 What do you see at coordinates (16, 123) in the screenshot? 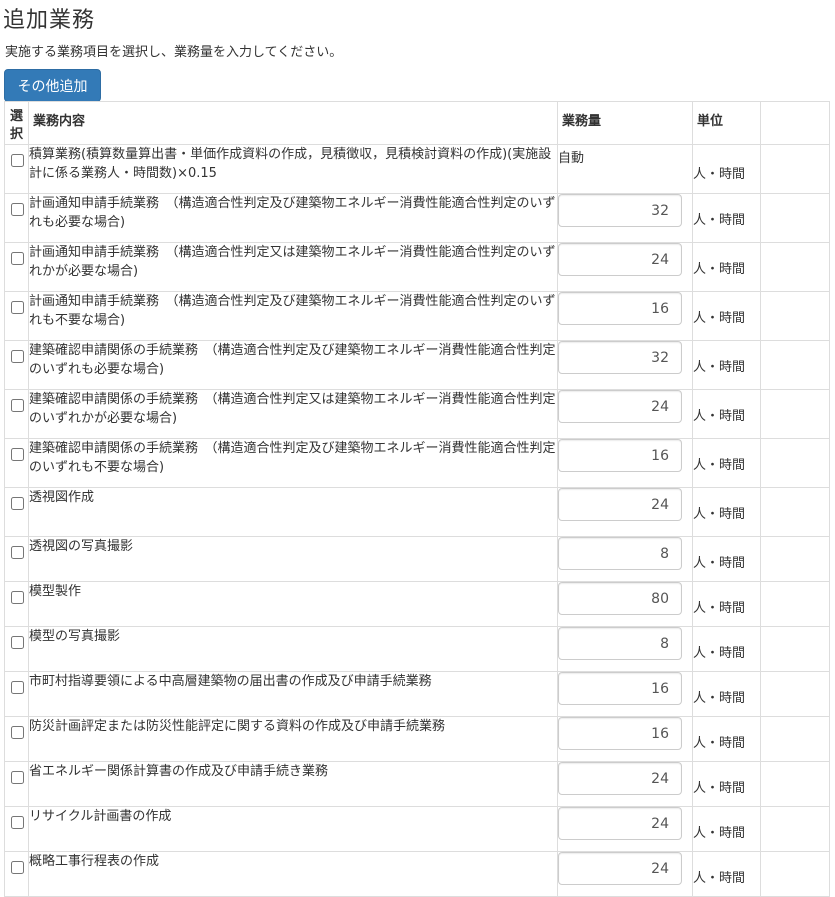
I see `column-header-select: 選択` at bounding box center [16, 123].